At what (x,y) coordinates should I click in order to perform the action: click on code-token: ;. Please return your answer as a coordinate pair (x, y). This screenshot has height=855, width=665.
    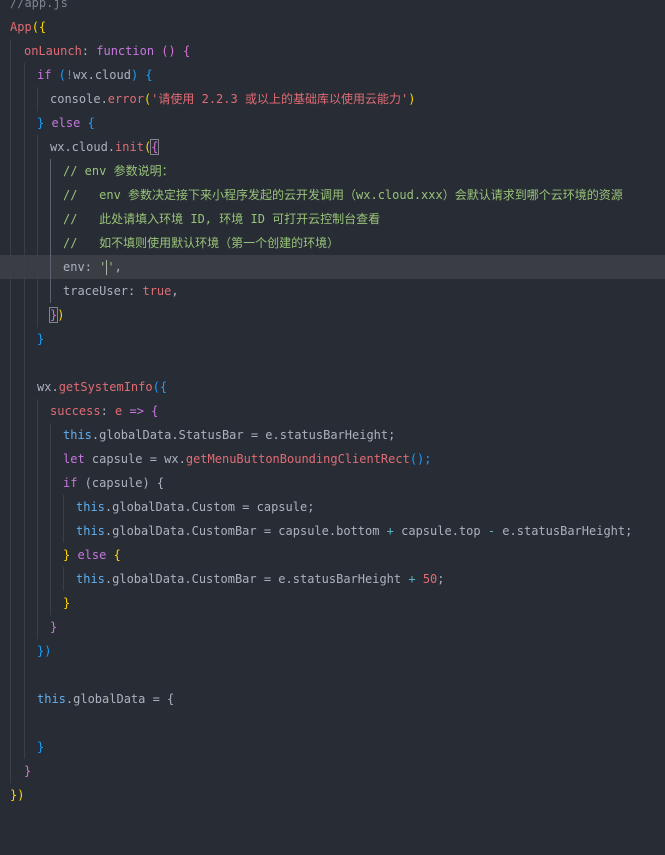
    Looking at the image, I should click on (441, 579).